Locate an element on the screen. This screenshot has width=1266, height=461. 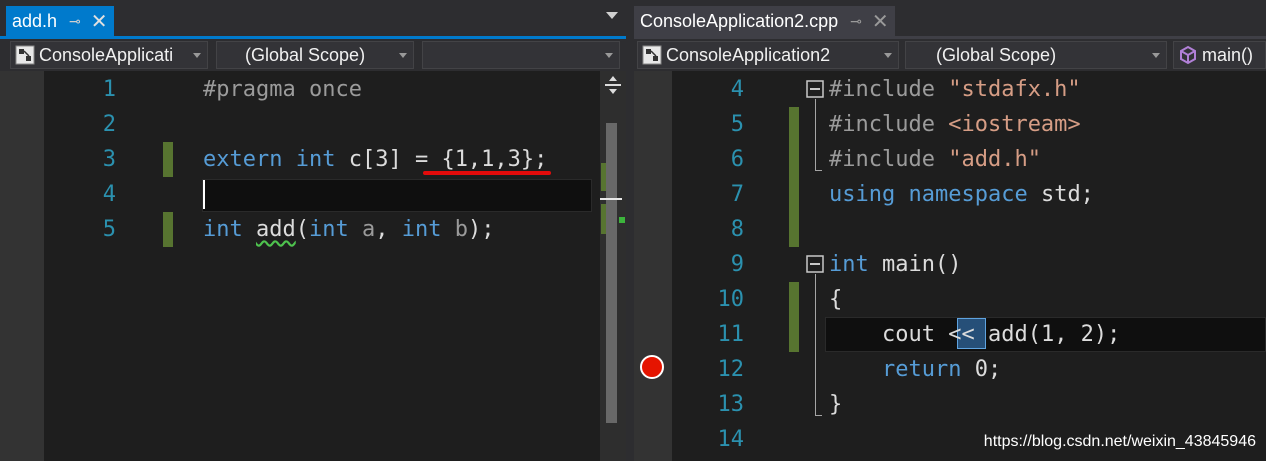
tab-label: add.h is located at coordinates (35, 20).